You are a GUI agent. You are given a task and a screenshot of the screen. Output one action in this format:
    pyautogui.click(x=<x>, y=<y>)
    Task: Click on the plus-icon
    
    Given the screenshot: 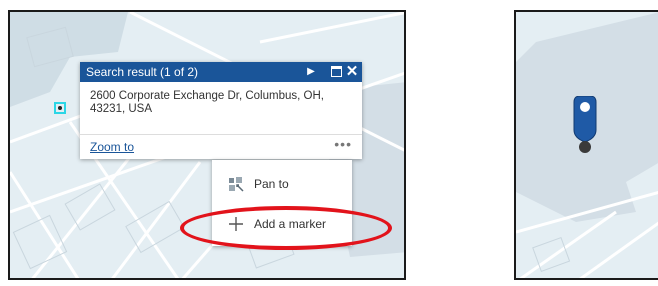 What is the action you would take?
    pyautogui.click(x=236, y=224)
    